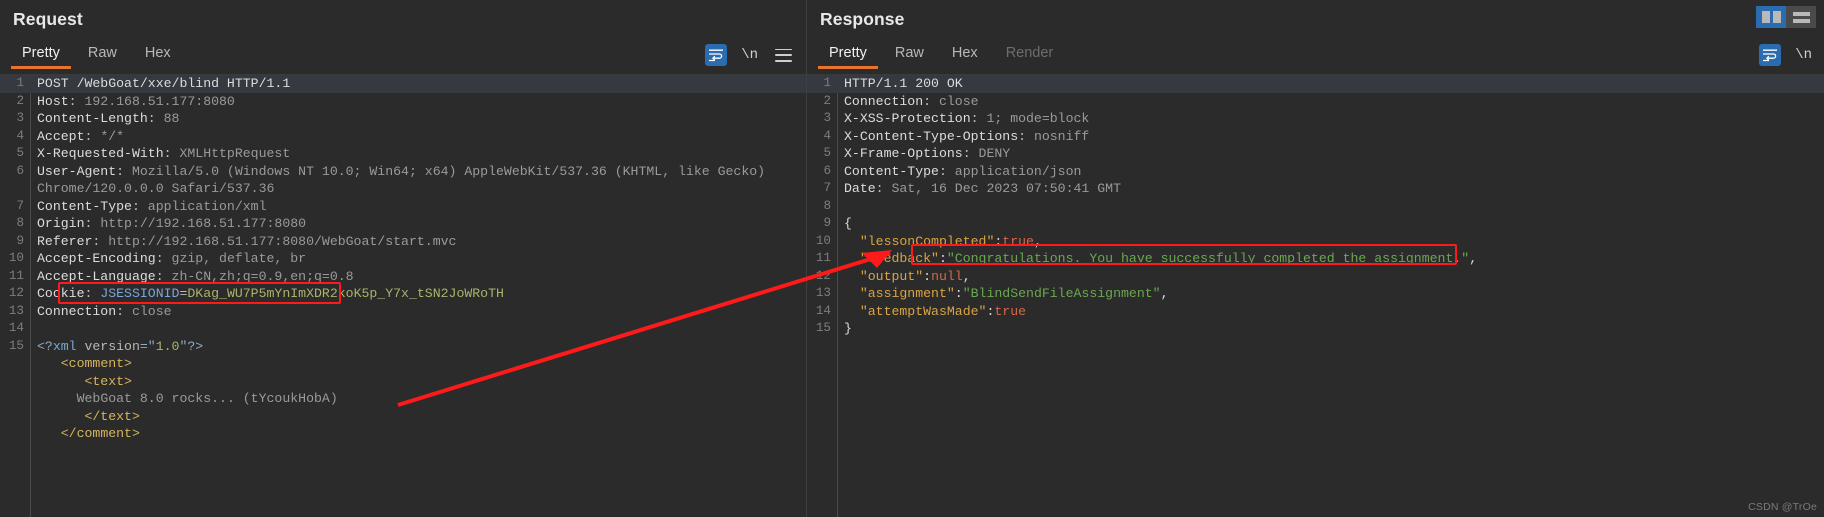 This screenshot has width=1824, height=517. Describe the element at coordinates (862, 19) in the screenshot. I see `response-panel-title: Response` at that location.